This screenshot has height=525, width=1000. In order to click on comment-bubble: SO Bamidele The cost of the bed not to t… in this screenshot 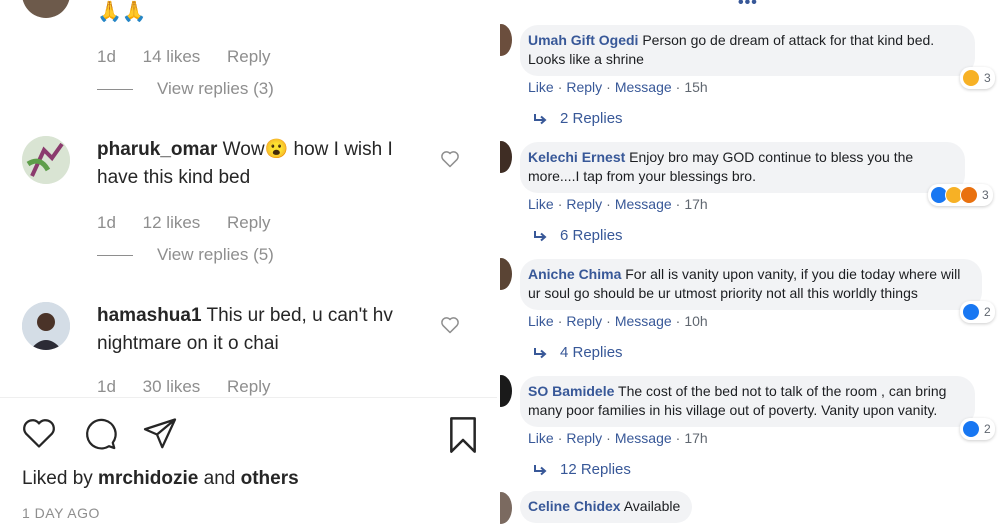, I will do `click(747, 401)`.